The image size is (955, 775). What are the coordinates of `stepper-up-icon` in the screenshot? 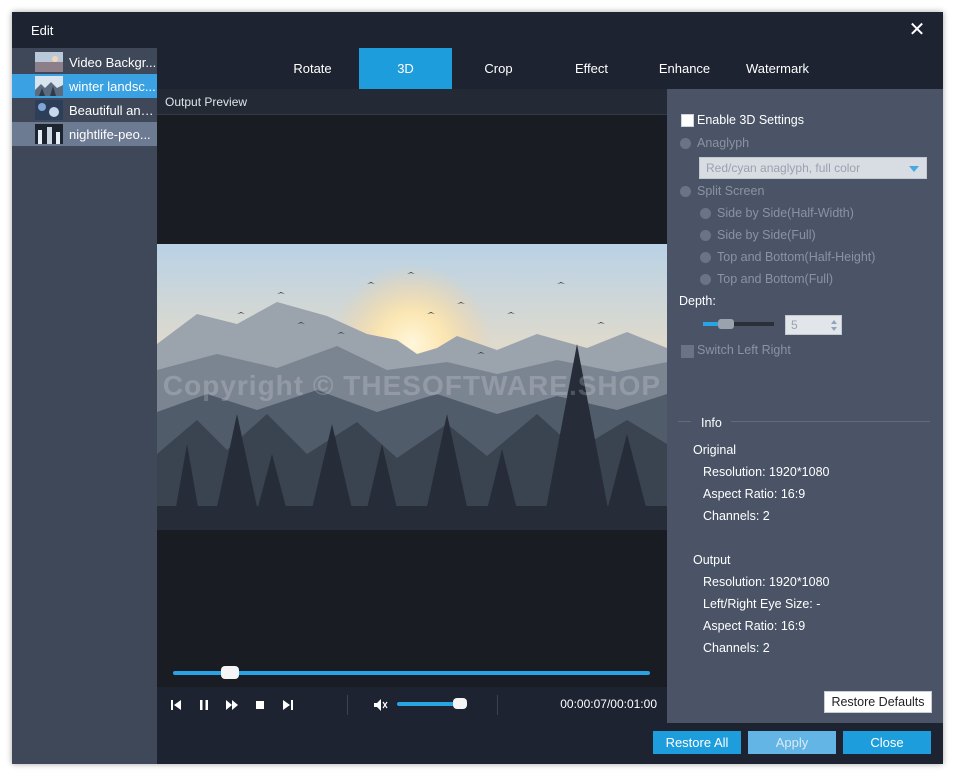 It's located at (834, 322).